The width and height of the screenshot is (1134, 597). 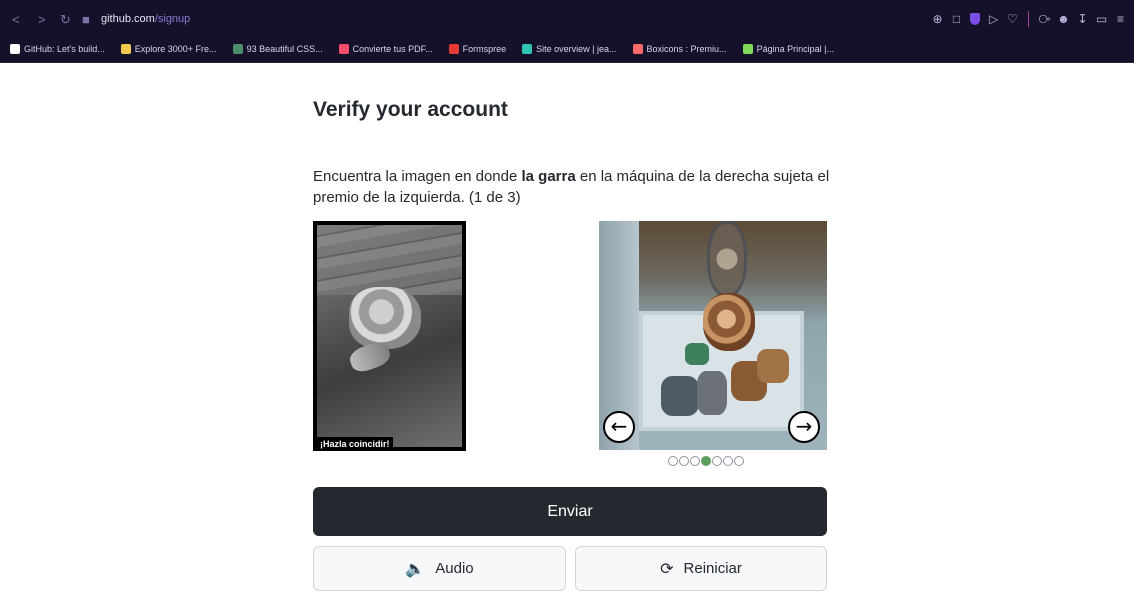 I want to click on bookmark-item: Formspree, so click(x=477, y=49).